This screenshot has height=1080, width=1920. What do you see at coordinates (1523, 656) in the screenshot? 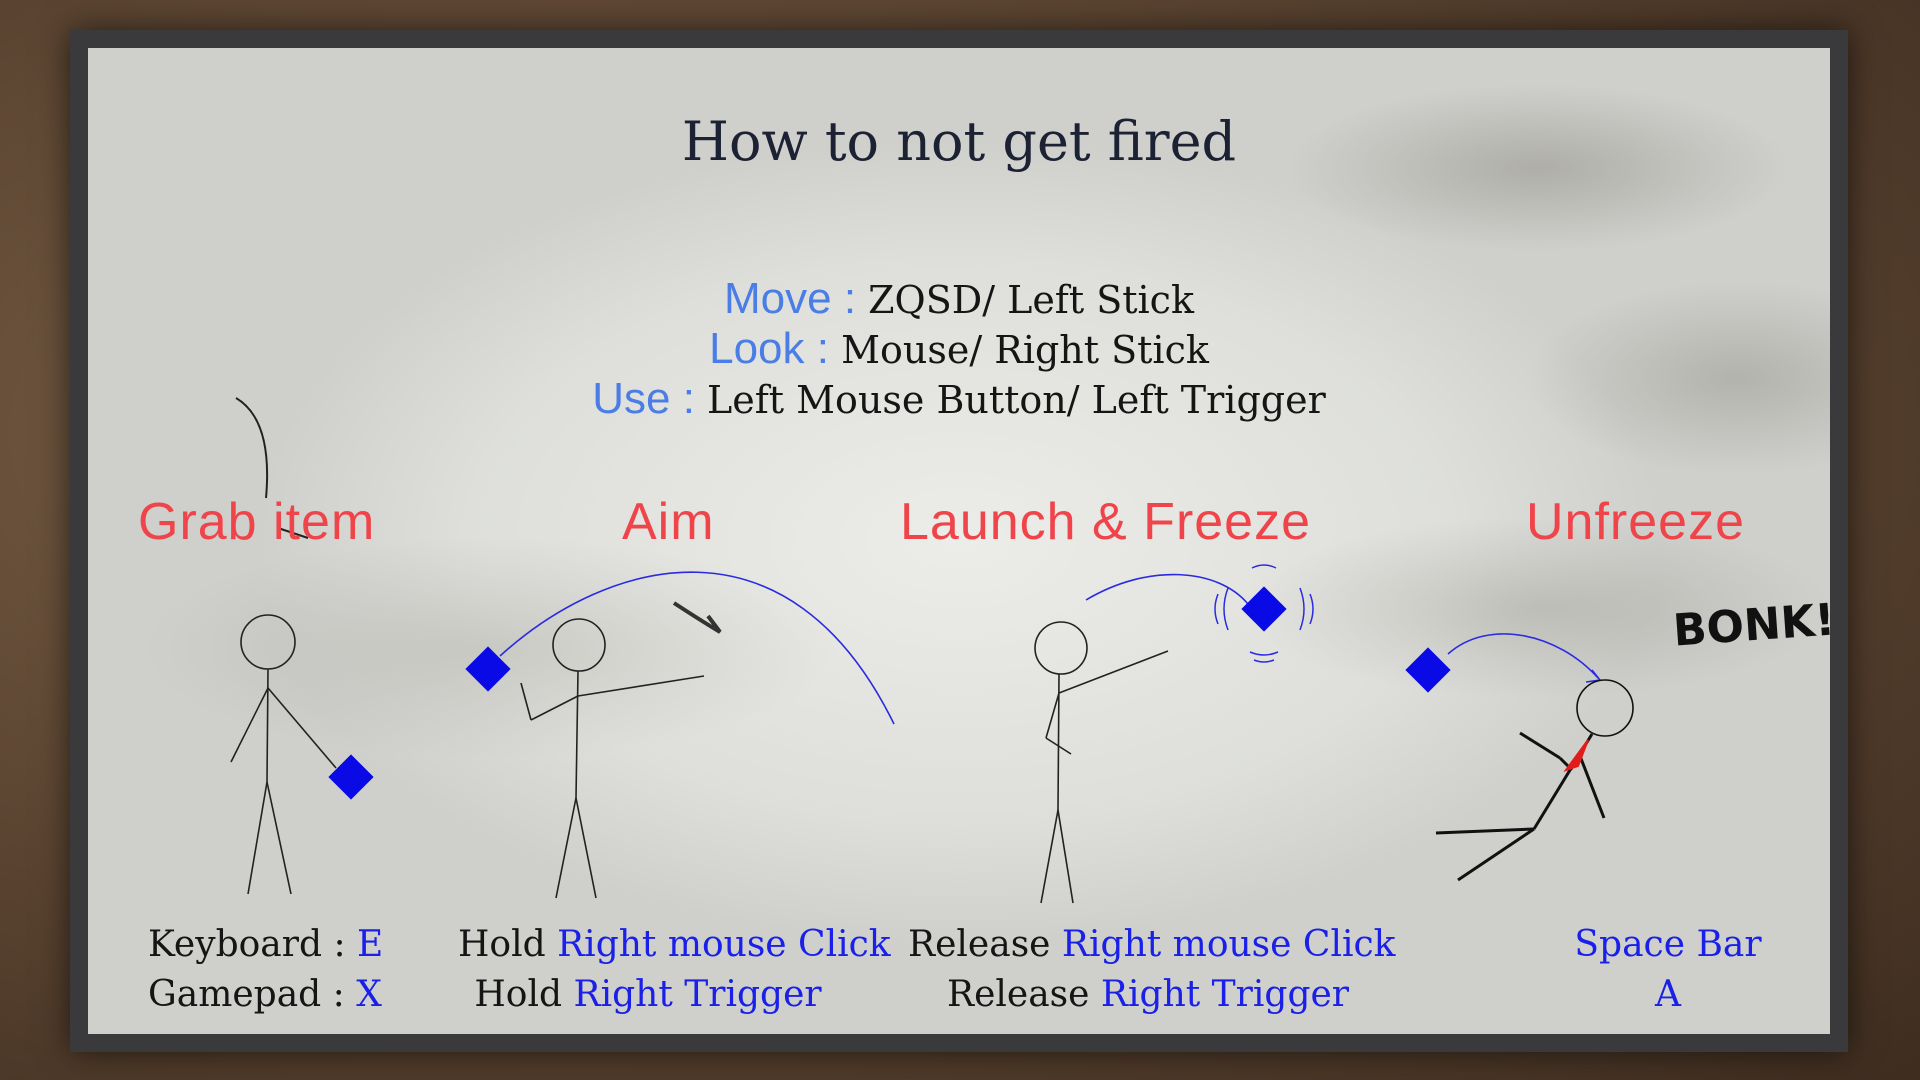
I see `bonk-trajectory` at bounding box center [1523, 656].